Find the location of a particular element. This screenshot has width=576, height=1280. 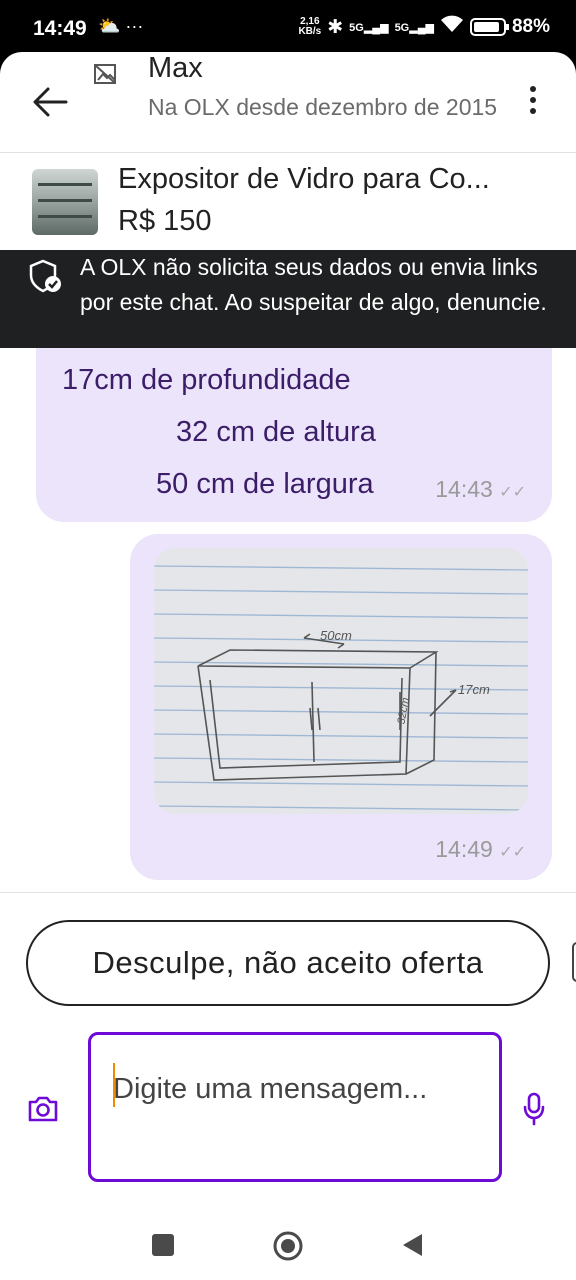

battery-level: 88% is located at coordinates (530, 26).